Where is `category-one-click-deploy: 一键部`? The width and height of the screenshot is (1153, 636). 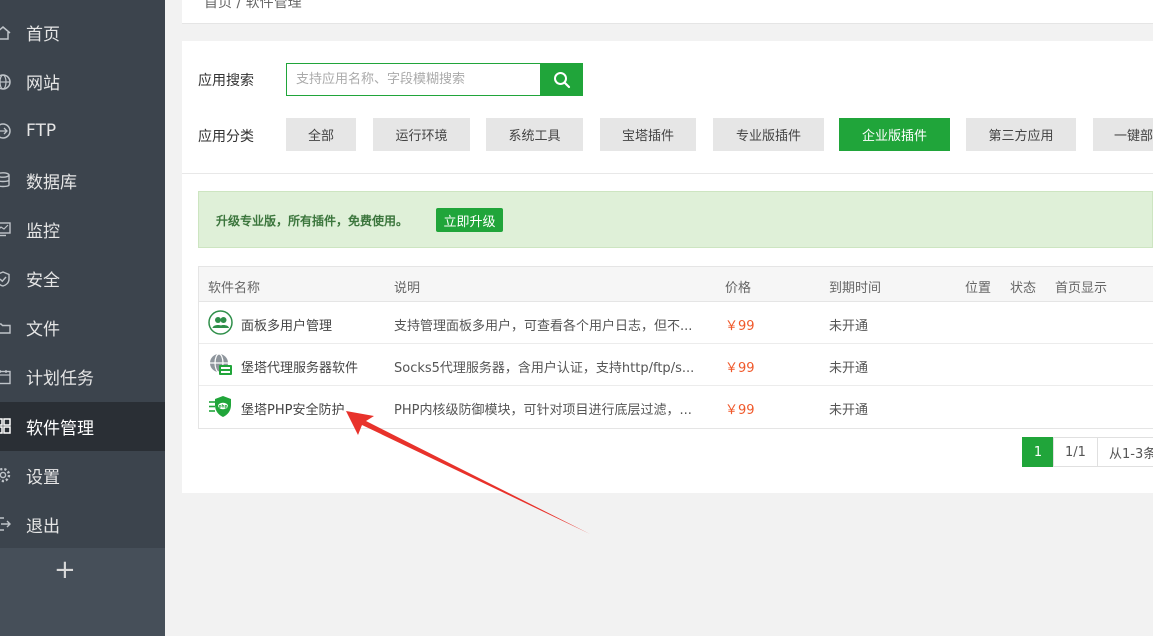
category-one-click-deploy: 一键部 is located at coordinates (1123, 134).